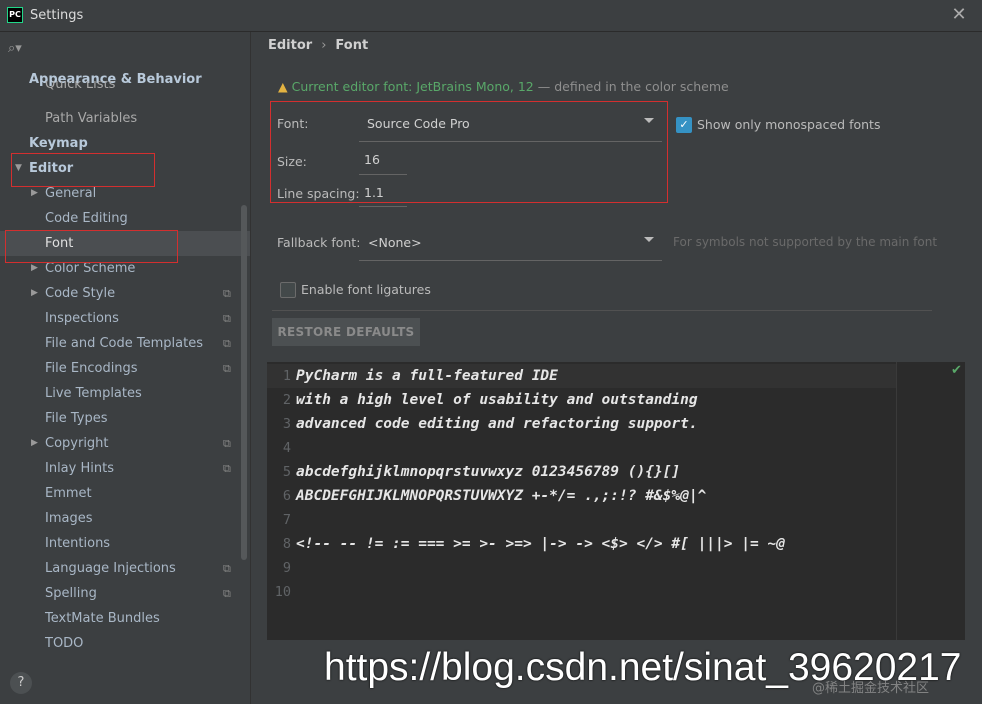 The width and height of the screenshot is (982, 704). Describe the element at coordinates (125, 443) in the screenshot. I see `sidebar-item-copyright: ▶ Copyright ⧉` at that location.